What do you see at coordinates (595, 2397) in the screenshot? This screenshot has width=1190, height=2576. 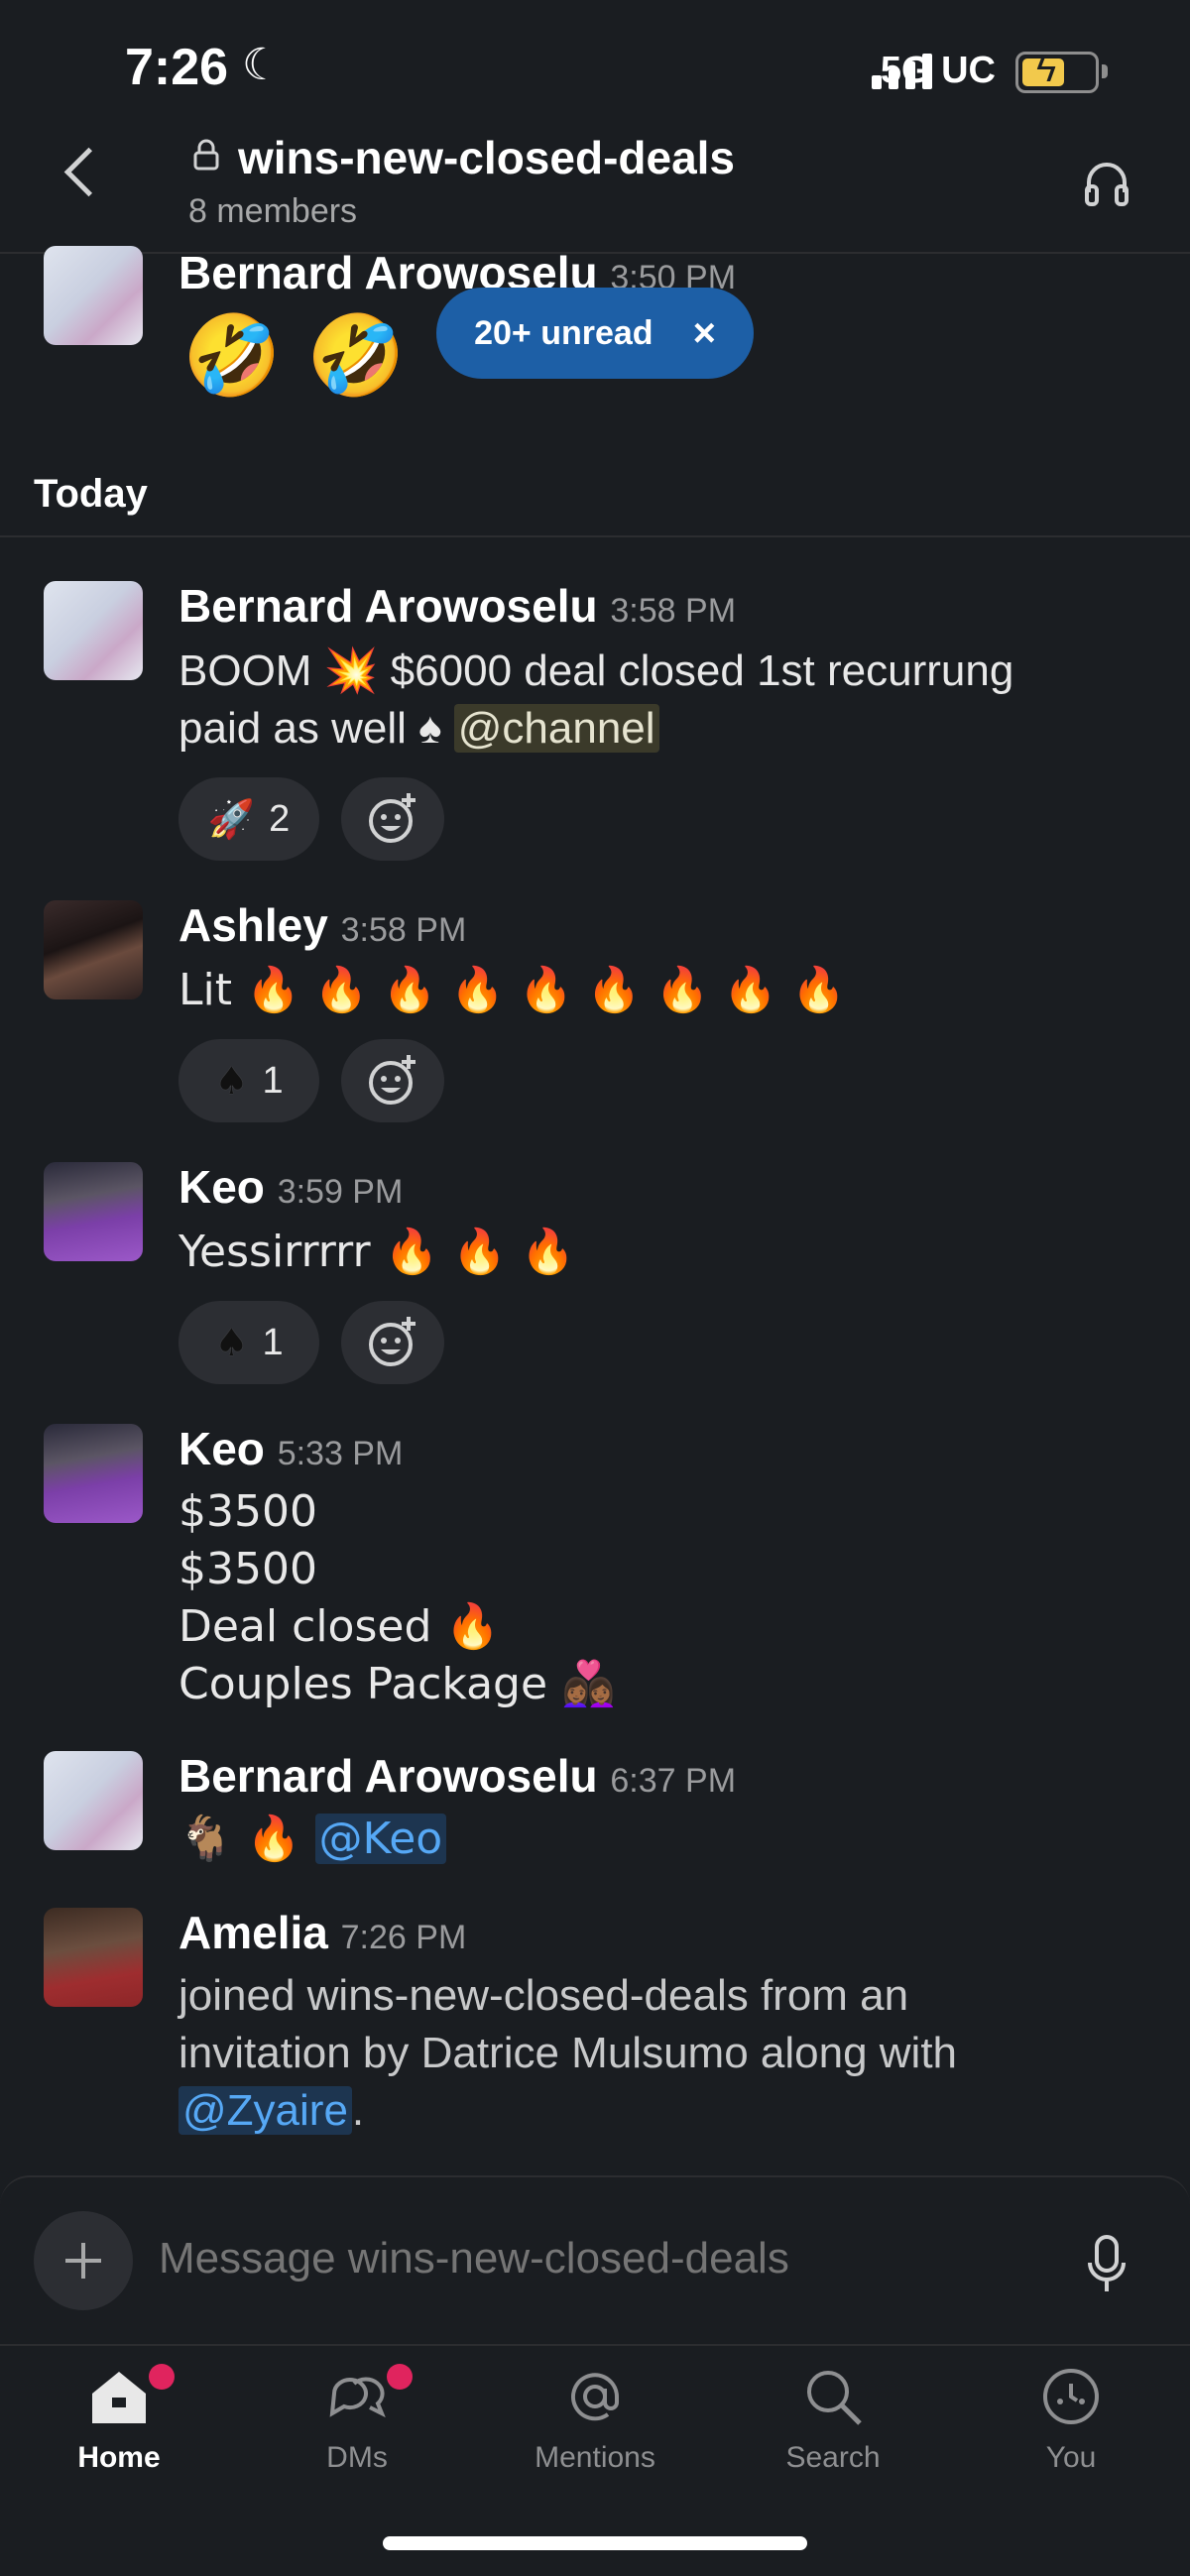 I see `at-sign-icon` at bounding box center [595, 2397].